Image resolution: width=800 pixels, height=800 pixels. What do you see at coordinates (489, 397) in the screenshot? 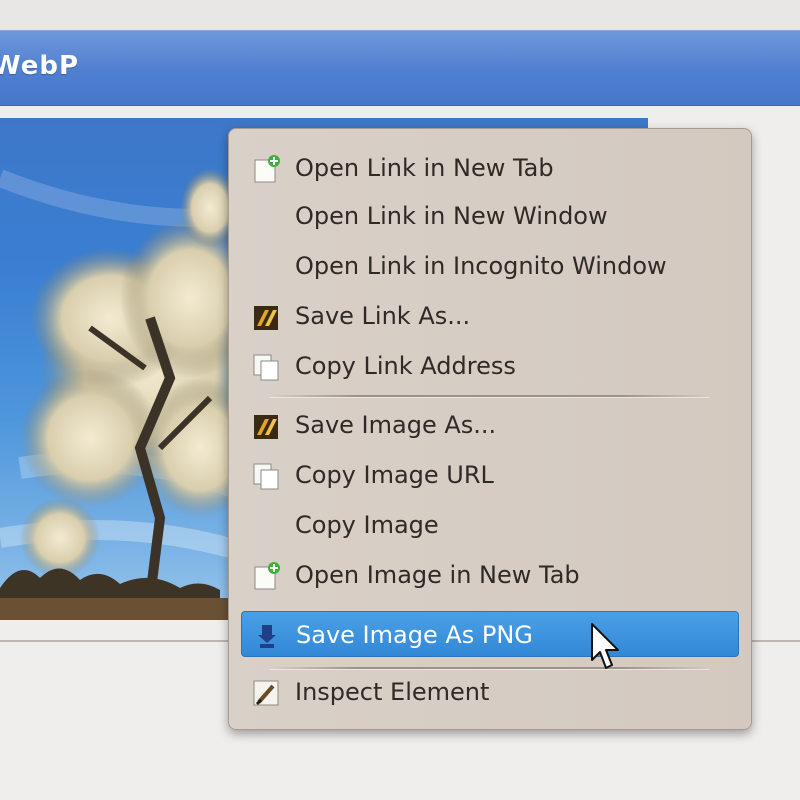
I see `menu-separator-highlight` at bounding box center [489, 397].